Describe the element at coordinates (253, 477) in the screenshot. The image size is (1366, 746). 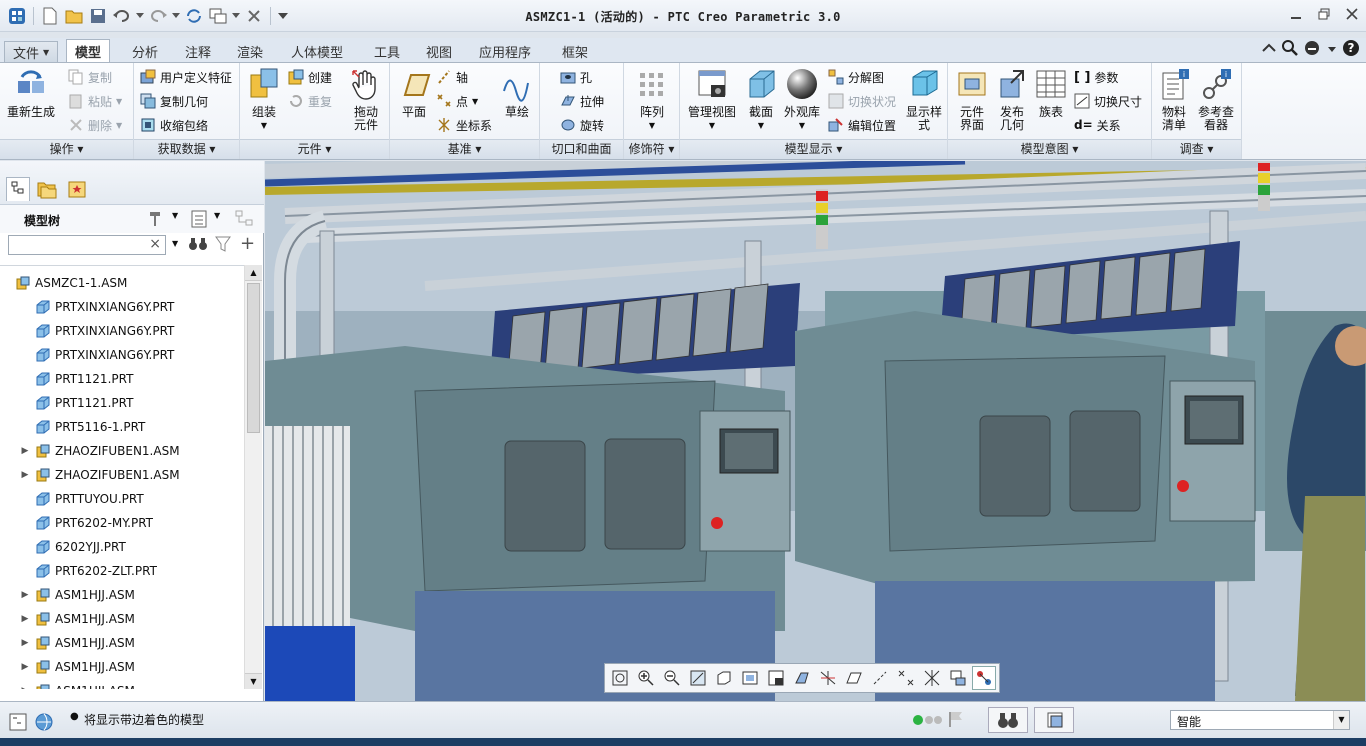
I see `tree-scrollbar: ▲ ▼` at that location.